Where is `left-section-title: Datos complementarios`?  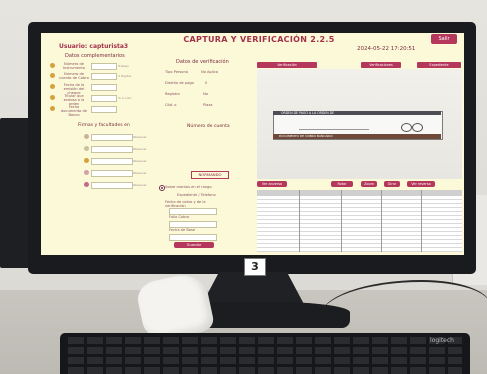
left-section-title: Datos complementarios is located at coordinates (95, 56).